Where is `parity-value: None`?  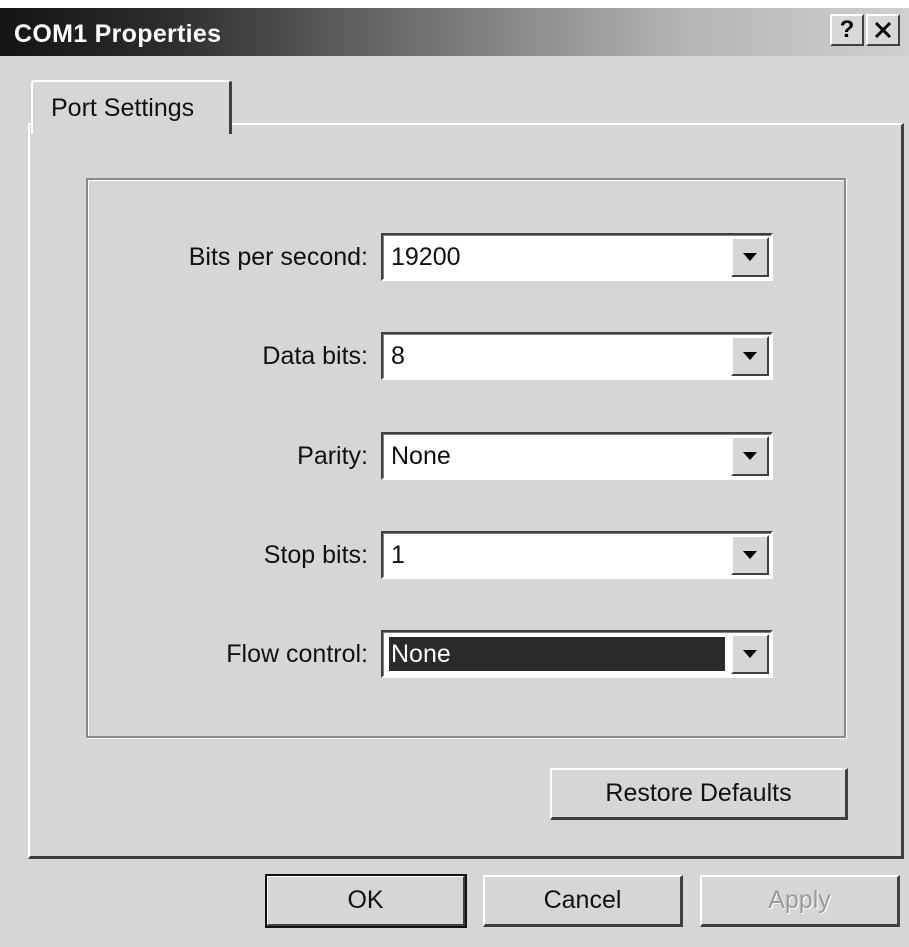
parity-value: None is located at coordinates (421, 456).